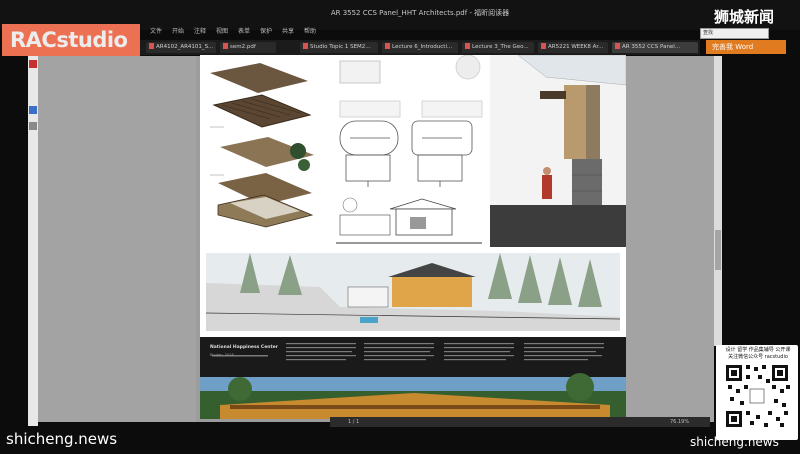  What do you see at coordinates (718, 201) in the screenshot?
I see `vertical-scrollbar` at bounding box center [718, 201].